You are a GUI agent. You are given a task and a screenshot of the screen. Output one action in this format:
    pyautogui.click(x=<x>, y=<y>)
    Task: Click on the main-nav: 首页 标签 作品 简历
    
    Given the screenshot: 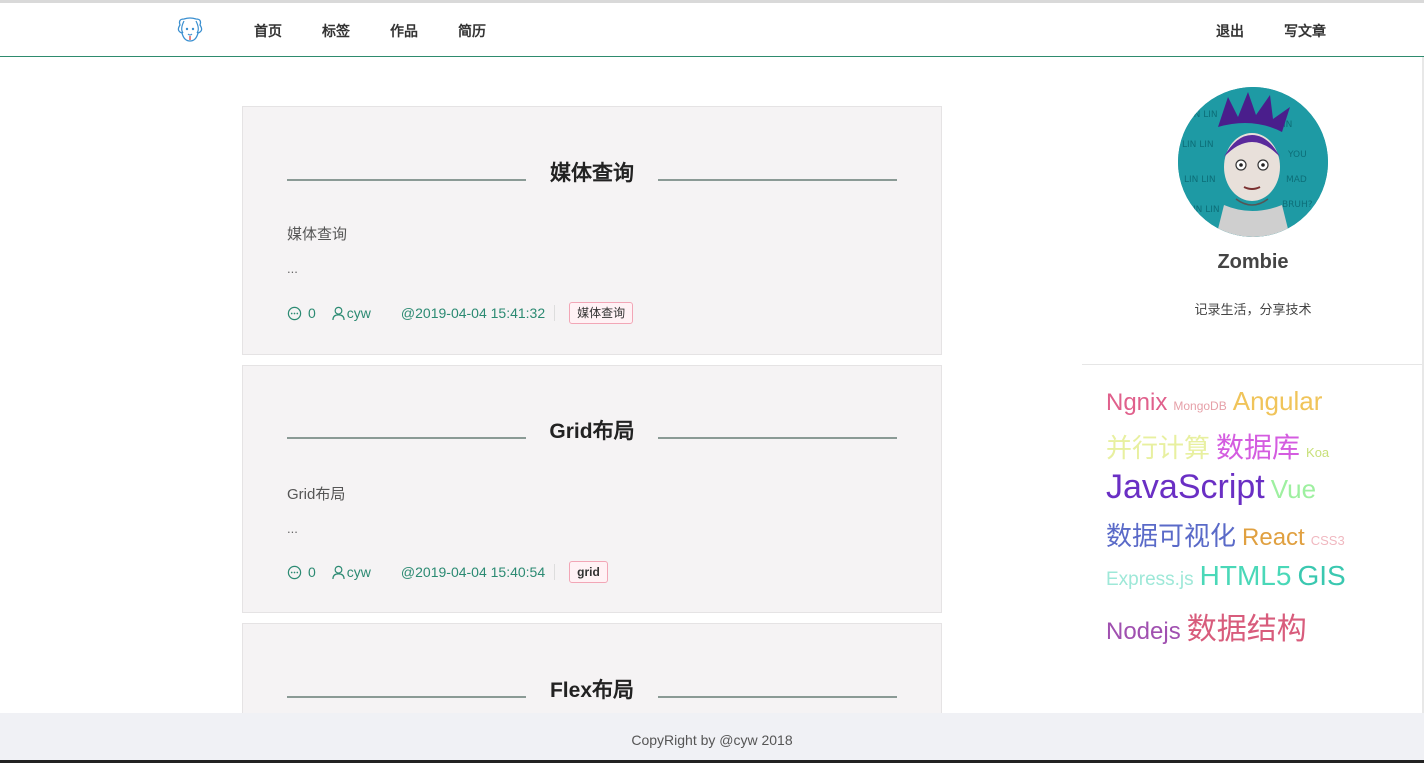 What is the action you would take?
    pyautogui.click(x=390, y=31)
    